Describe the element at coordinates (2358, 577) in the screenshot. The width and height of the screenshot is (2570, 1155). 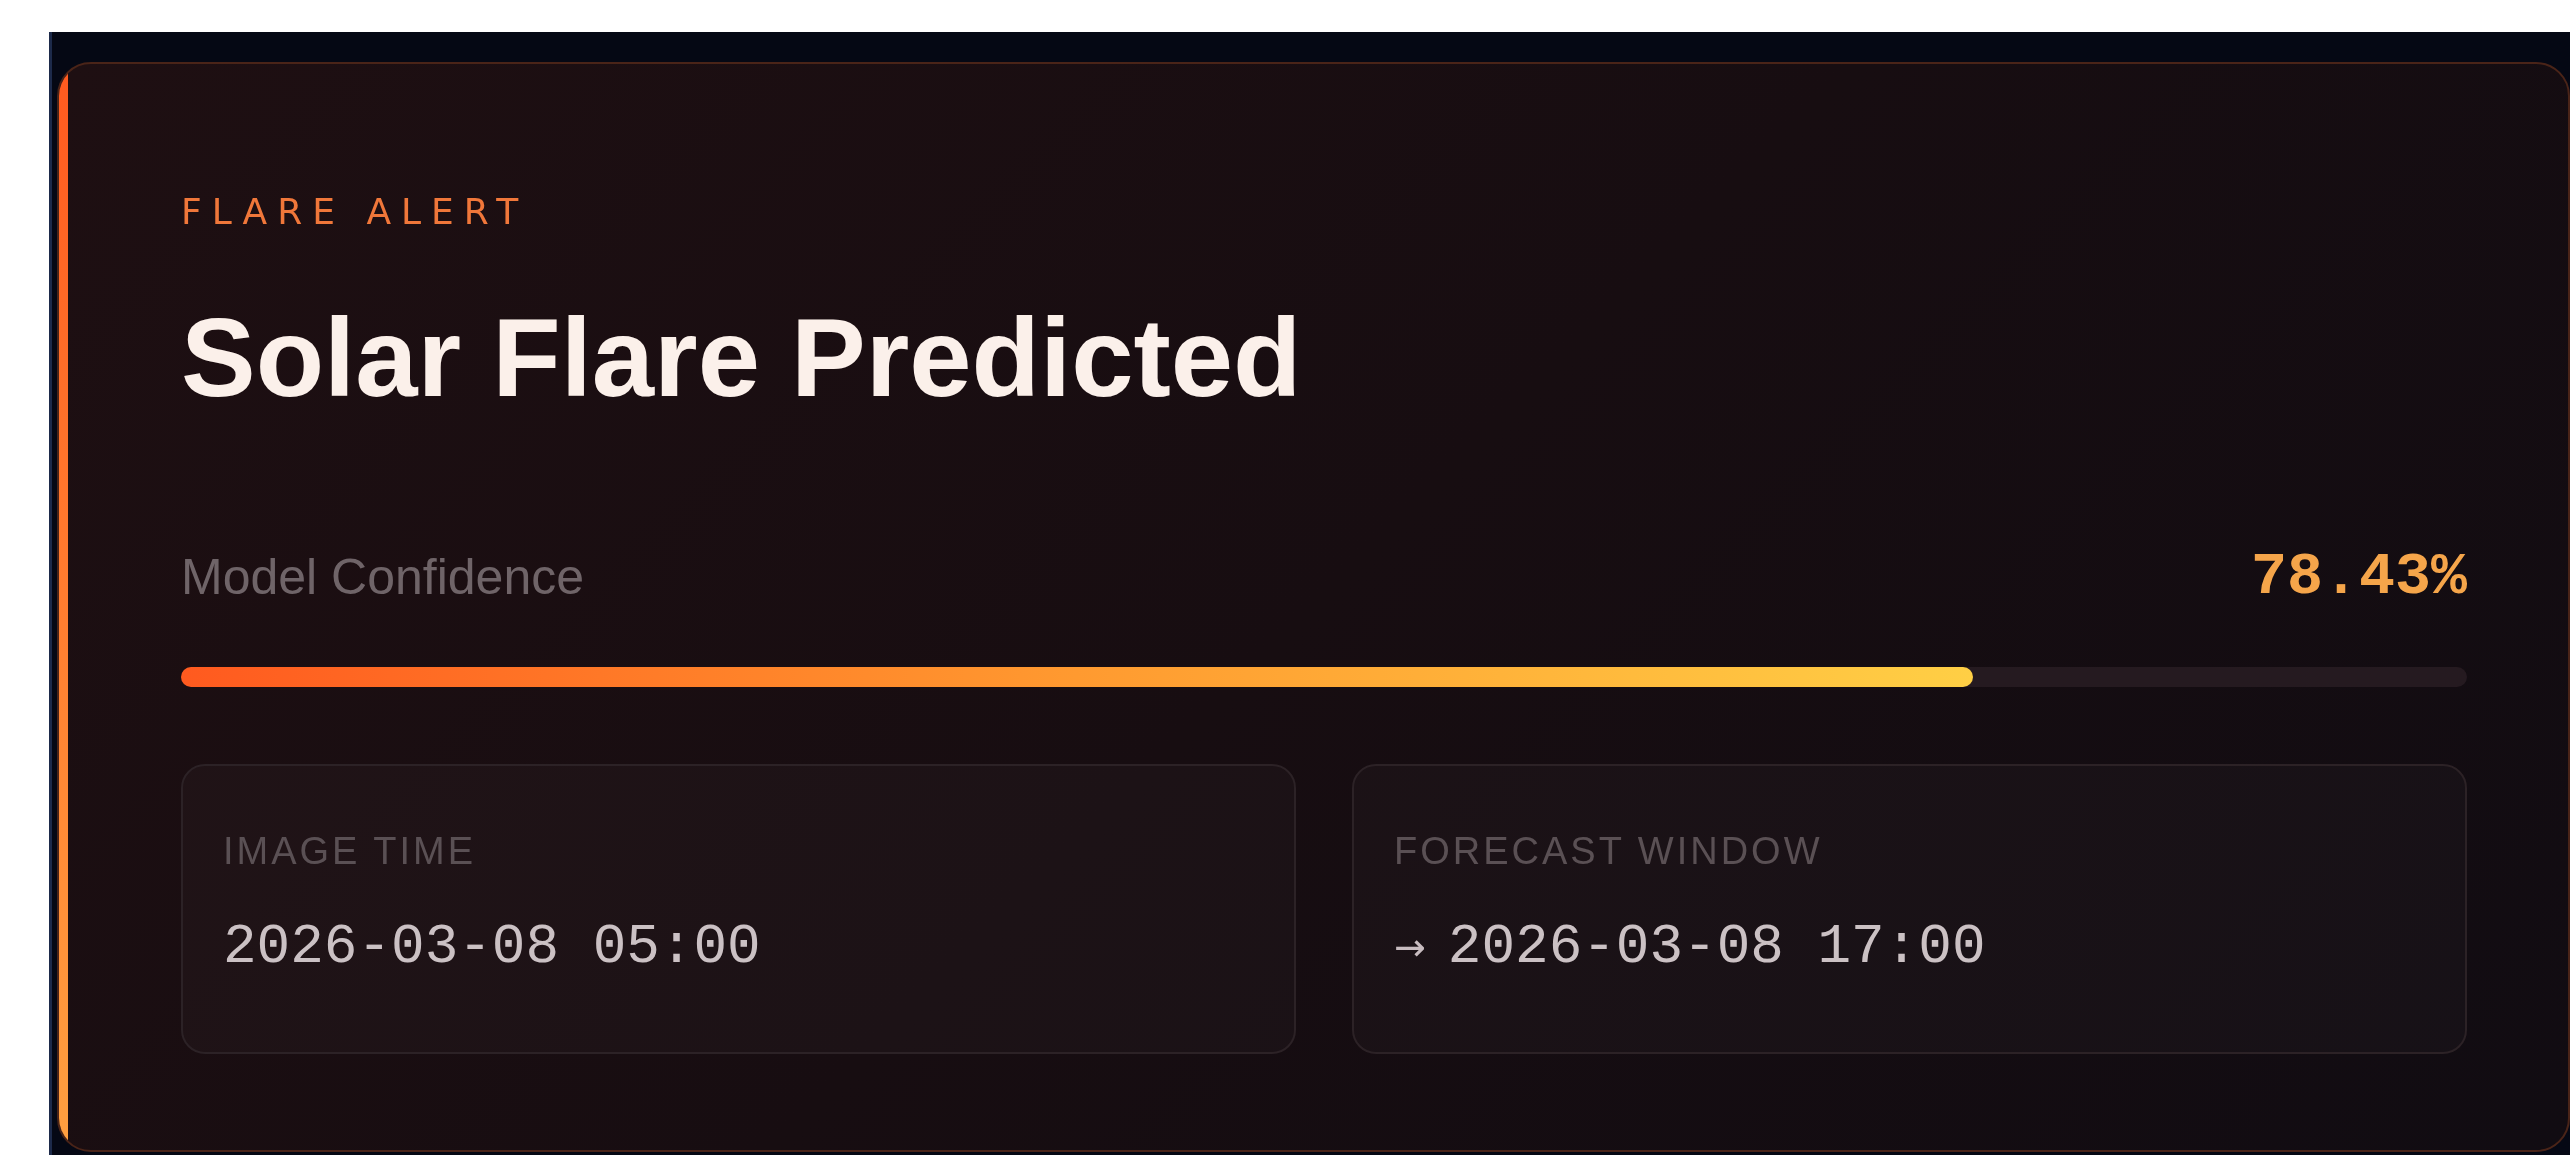
I see `confidence-reading: 78.43%` at that location.